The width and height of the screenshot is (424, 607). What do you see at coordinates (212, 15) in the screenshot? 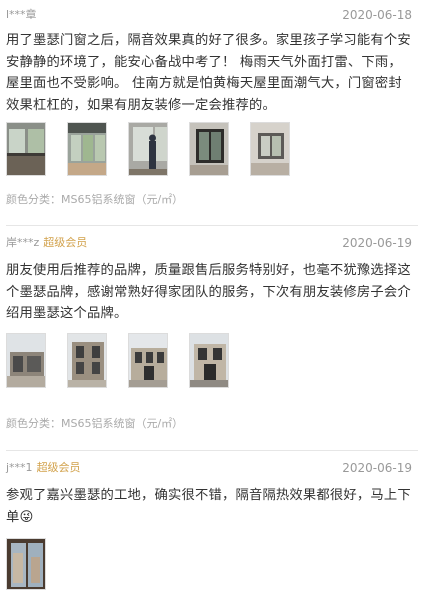
I see `review-header: l***章 2020-06-18` at bounding box center [212, 15].